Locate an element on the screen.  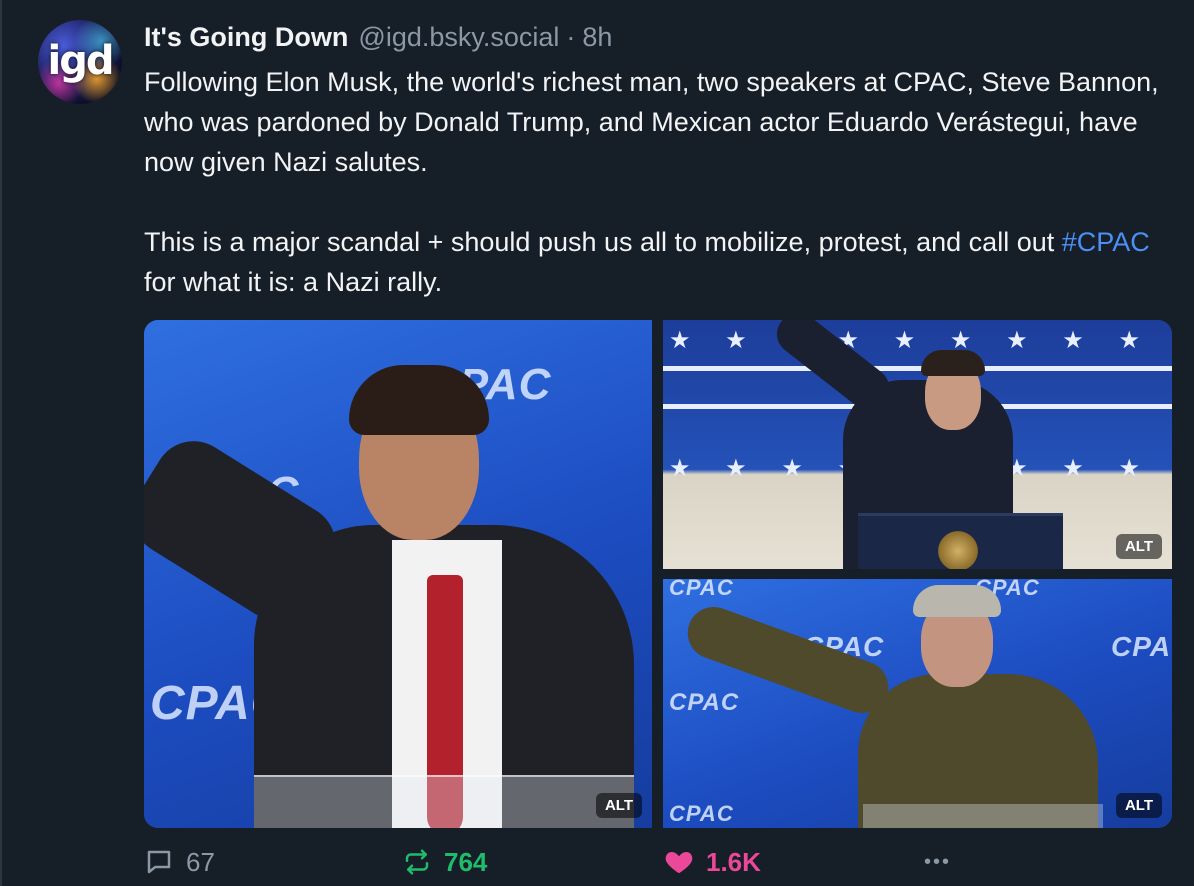
post-header: It's Going Down @igd.bsky.social · 8h is located at coordinates (378, 40).